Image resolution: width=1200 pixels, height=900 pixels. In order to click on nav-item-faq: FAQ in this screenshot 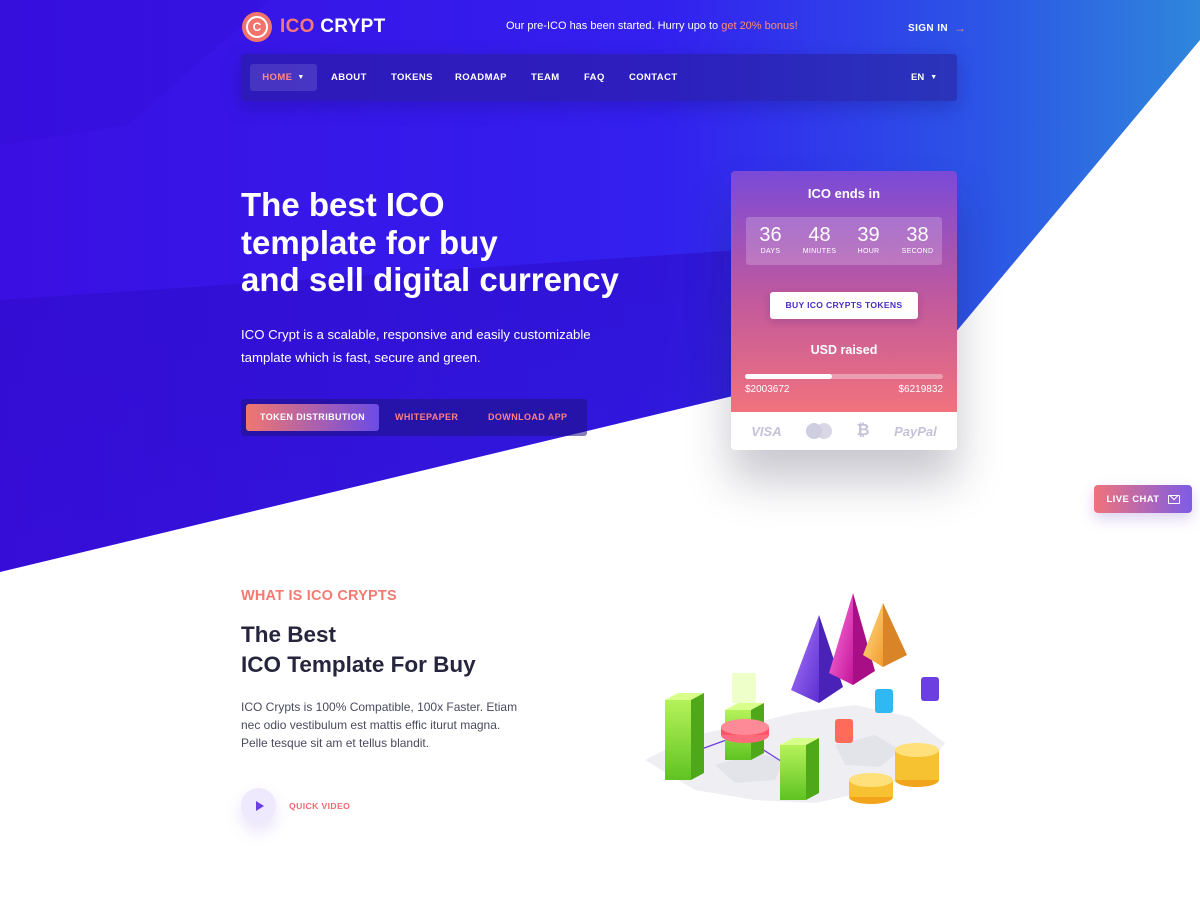, I will do `click(594, 77)`.